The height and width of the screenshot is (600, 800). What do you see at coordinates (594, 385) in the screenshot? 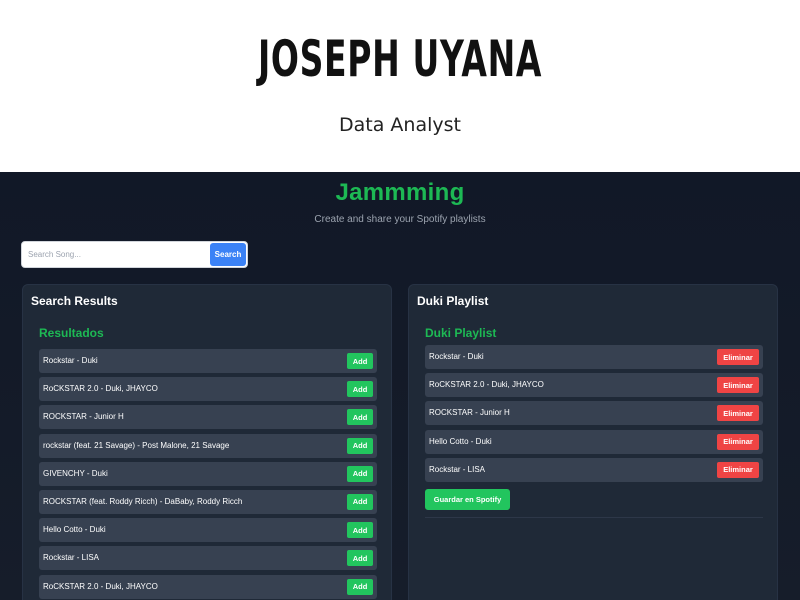
I see `track-row: RoCKSTAR 2.0 - Duki, JHAYCO Eliminar` at bounding box center [594, 385].